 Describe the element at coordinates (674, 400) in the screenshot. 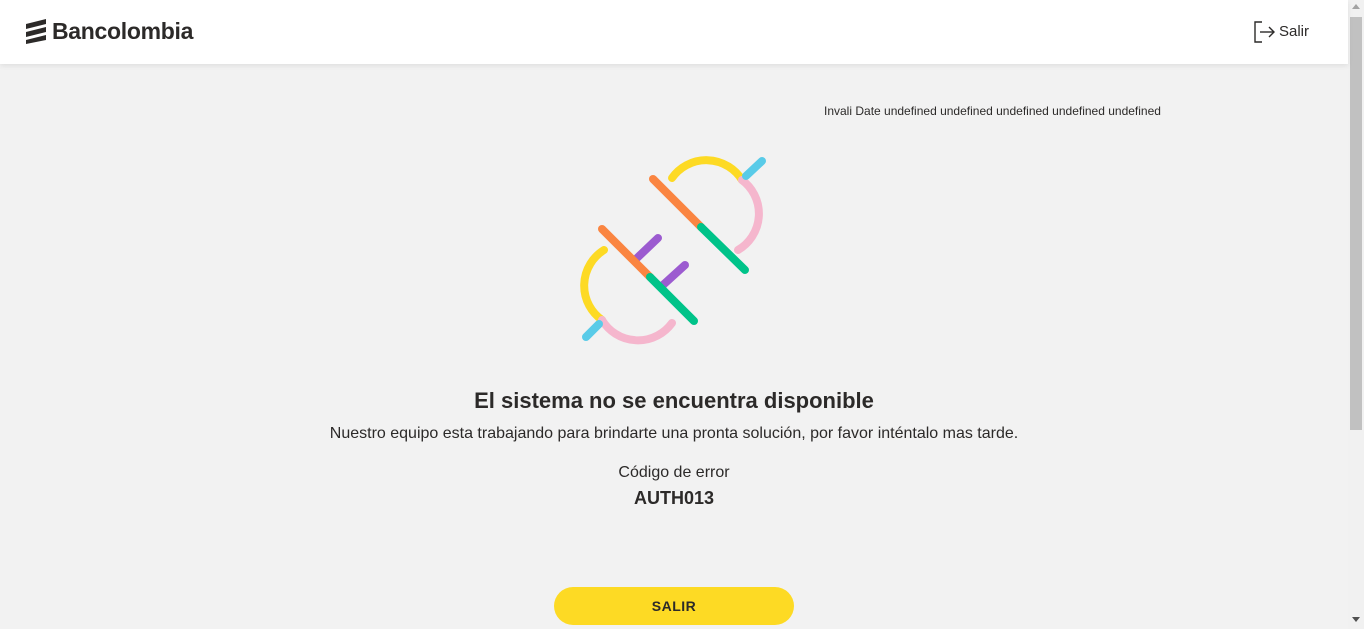

I see `page-title: El sistema no se encuentra disponible` at that location.